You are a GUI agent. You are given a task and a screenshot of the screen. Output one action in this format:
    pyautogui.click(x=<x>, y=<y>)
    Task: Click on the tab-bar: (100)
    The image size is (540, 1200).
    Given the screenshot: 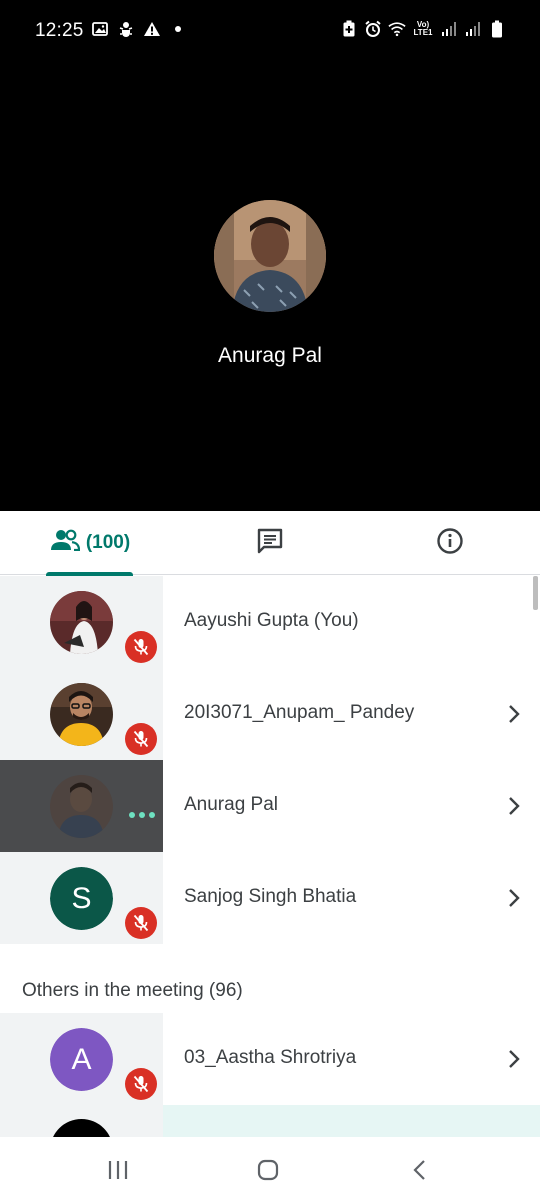 What is the action you would take?
    pyautogui.click(x=270, y=543)
    